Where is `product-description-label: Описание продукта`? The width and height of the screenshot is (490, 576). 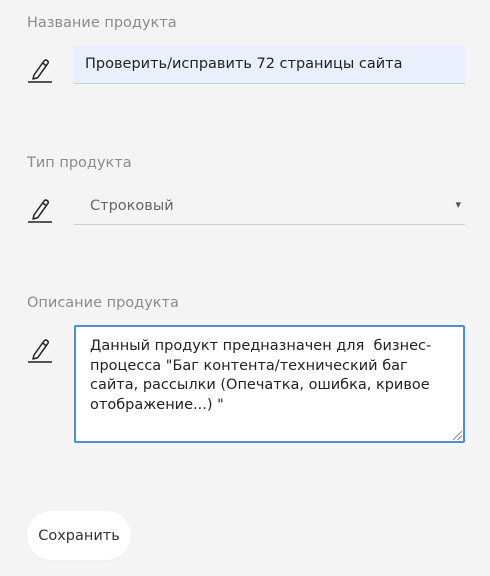
product-description-label: Описание продукта is located at coordinates (103, 303).